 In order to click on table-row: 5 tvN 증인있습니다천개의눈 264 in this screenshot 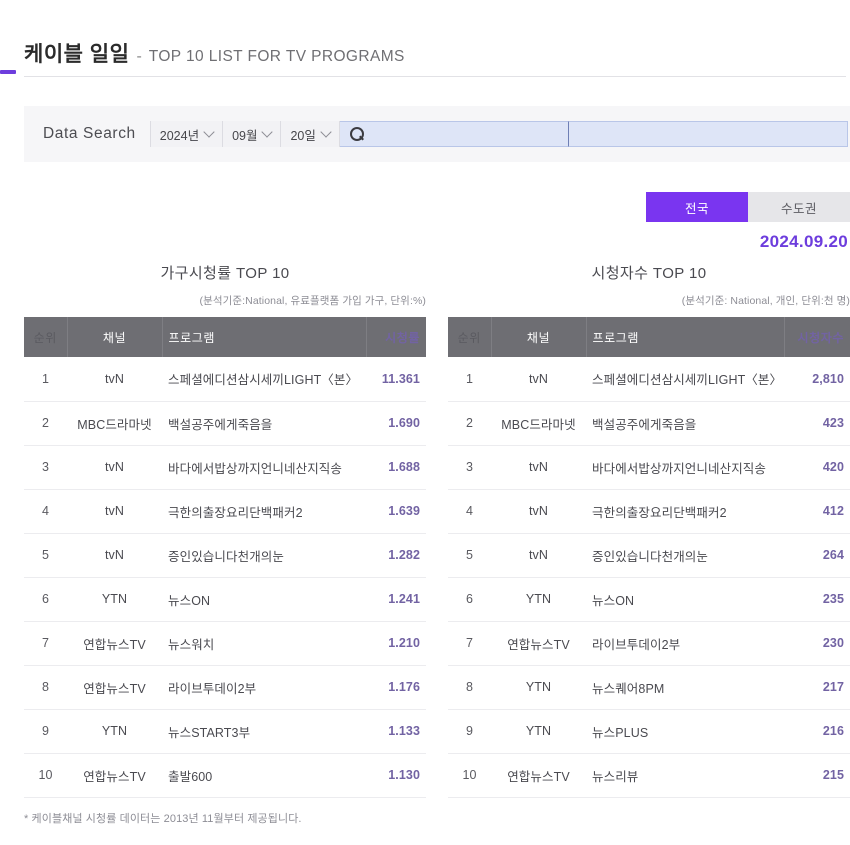, I will do `click(649, 555)`.